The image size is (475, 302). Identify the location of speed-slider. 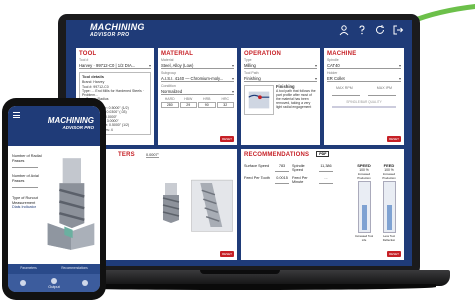
(364, 207).